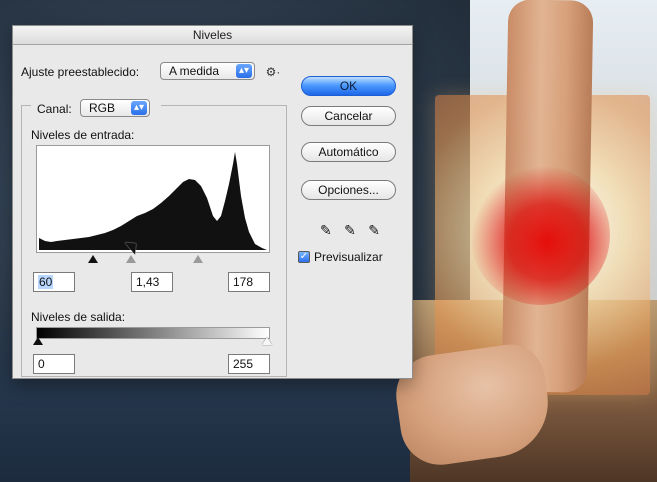 This screenshot has height=482, width=657. I want to click on background-blood-splatter, so click(540, 235).